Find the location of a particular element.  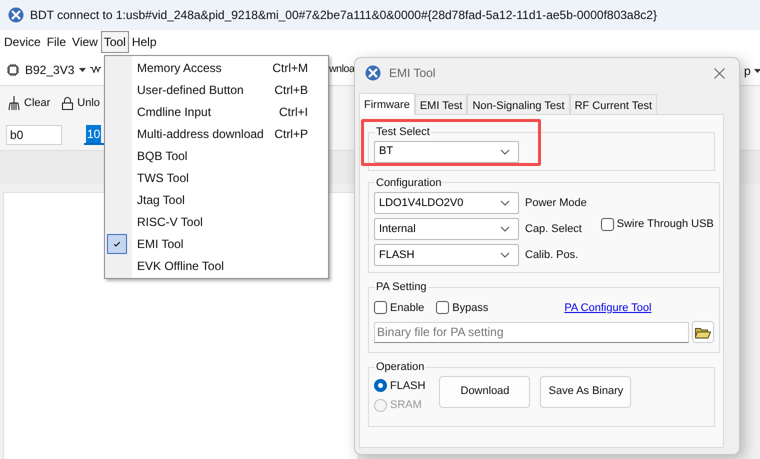

unlock-button: Unlo is located at coordinates (88, 103).